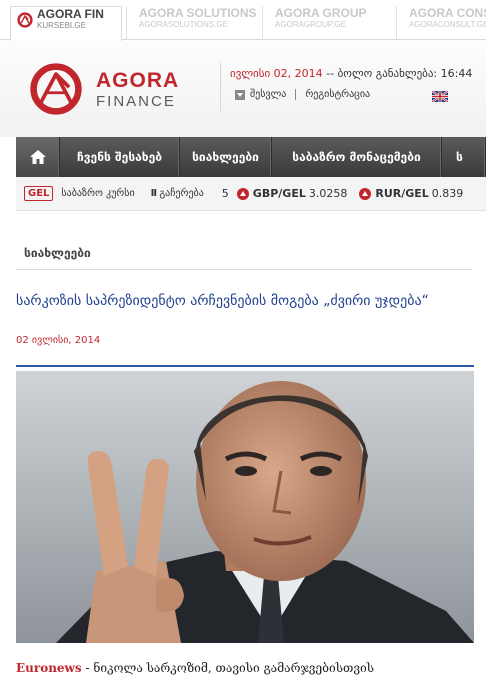 Image resolution: width=486 pixels, height=685 pixels. What do you see at coordinates (25, 20) in the screenshot?
I see `agora-mini-logo-icon` at bounding box center [25, 20].